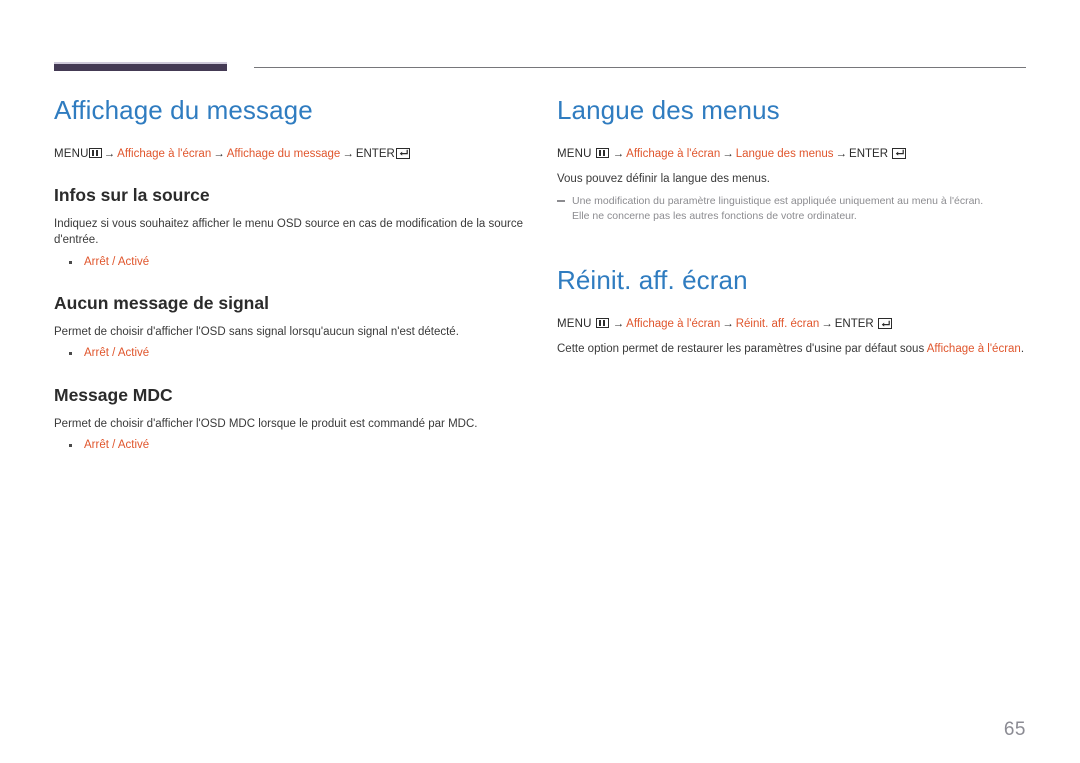  Describe the element at coordinates (640, 67) in the screenshot. I see `header-rule-line` at that location.